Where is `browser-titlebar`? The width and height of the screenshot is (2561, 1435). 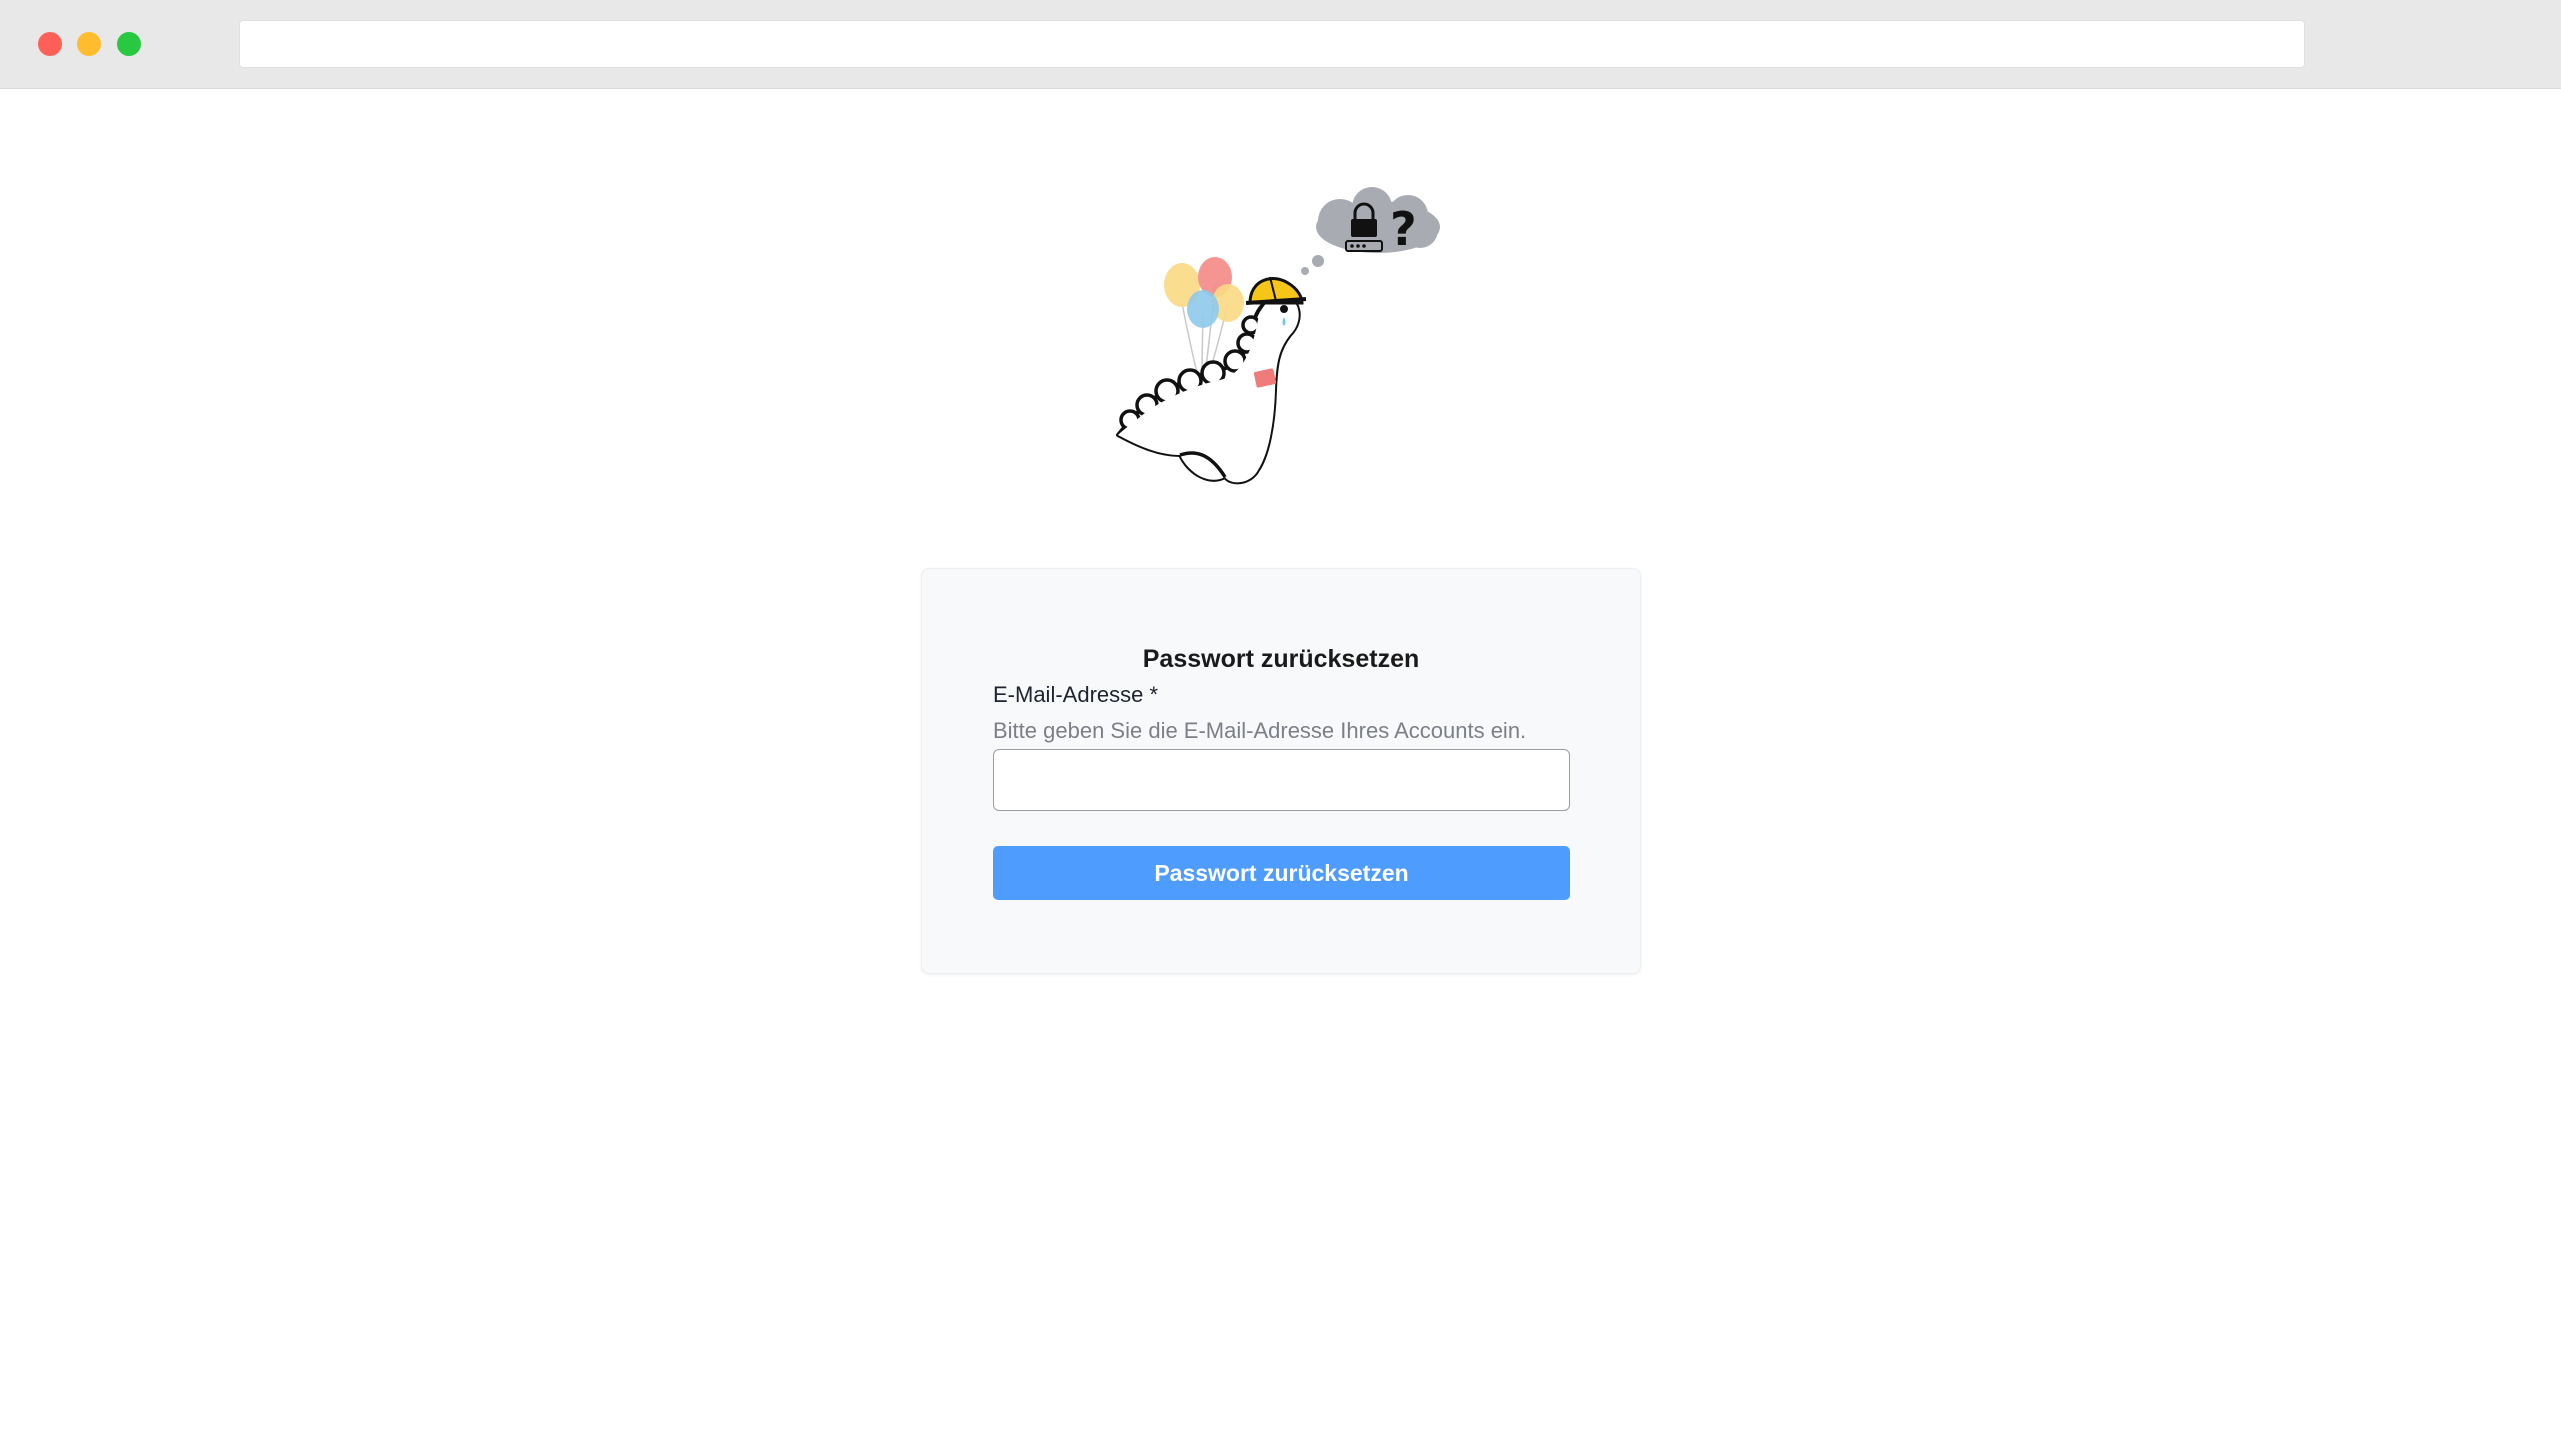
browser-titlebar is located at coordinates (1280, 44).